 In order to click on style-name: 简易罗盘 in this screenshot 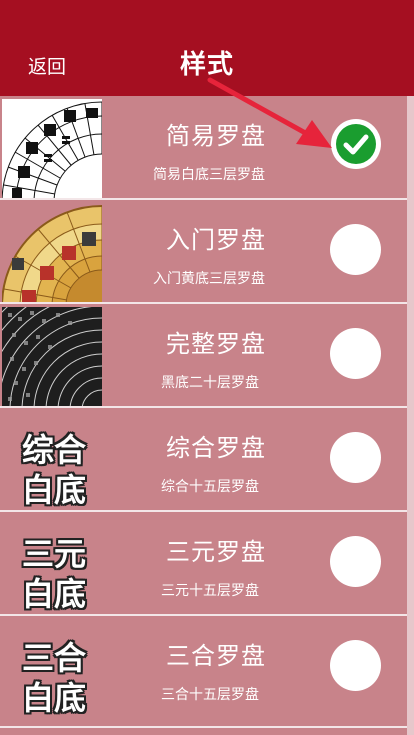, I will do `click(216, 136)`.